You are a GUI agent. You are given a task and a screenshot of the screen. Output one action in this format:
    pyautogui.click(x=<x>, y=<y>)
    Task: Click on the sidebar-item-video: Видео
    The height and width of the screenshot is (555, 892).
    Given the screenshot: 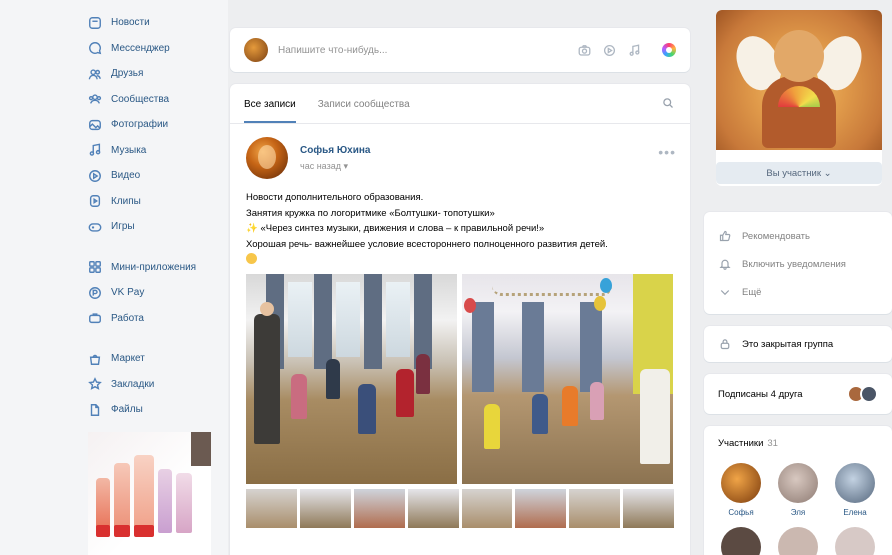 What is the action you would take?
    pyautogui.click(x=155, y=176)
    